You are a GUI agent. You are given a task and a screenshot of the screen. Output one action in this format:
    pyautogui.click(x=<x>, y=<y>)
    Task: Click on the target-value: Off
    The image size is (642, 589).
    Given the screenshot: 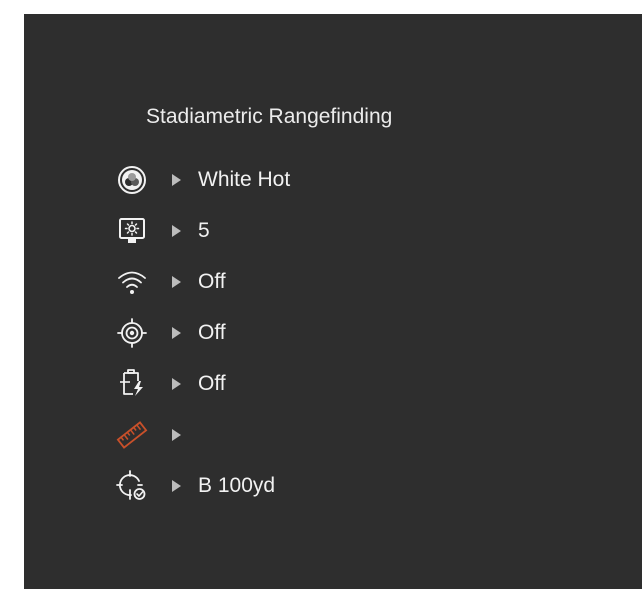 What is the action you would take?
    pyautogui.click(x=212, y=332)
    